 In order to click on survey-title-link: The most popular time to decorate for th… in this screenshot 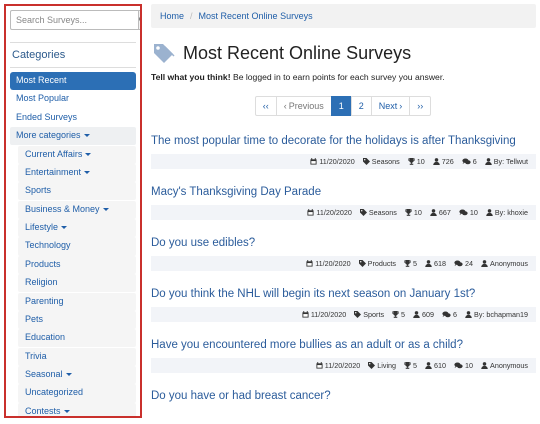, I will do `click(343, 141)`.